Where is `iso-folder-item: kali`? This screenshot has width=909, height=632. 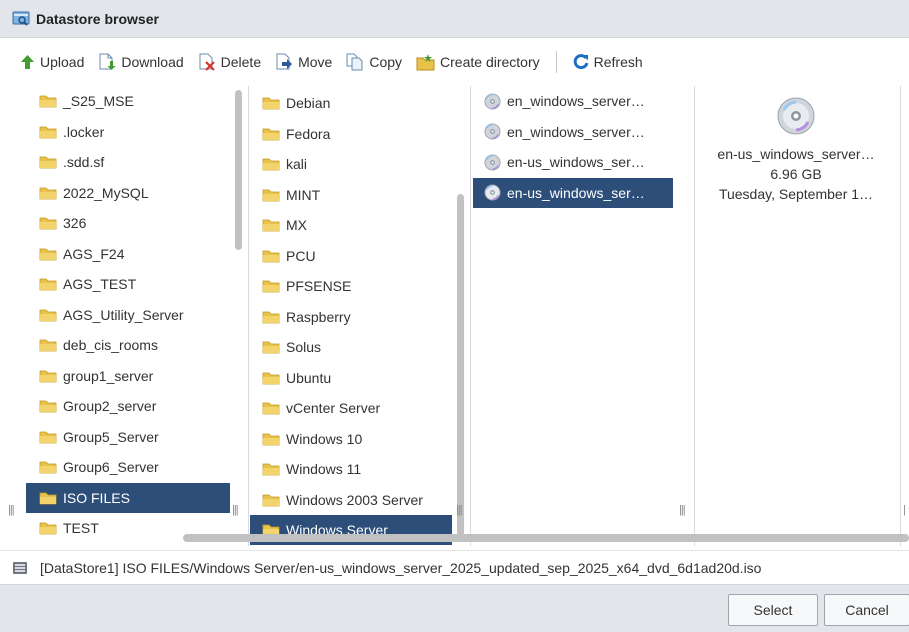 iso-folder-item: kali is located at coordinates (351, 164).